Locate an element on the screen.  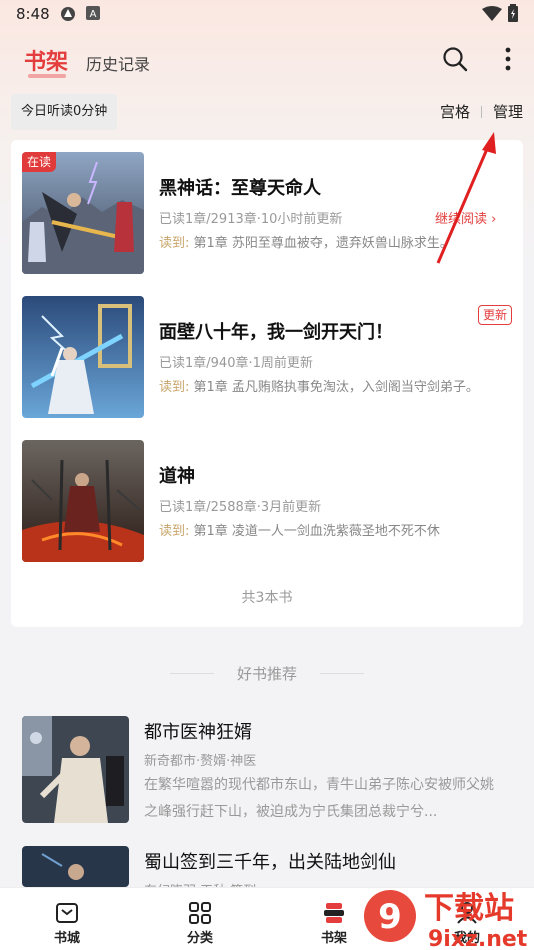
last-read: 读到: 第1章 凌道一人一剑血洗紫薇圣地不死不休 is located at coordinates (336, 532).